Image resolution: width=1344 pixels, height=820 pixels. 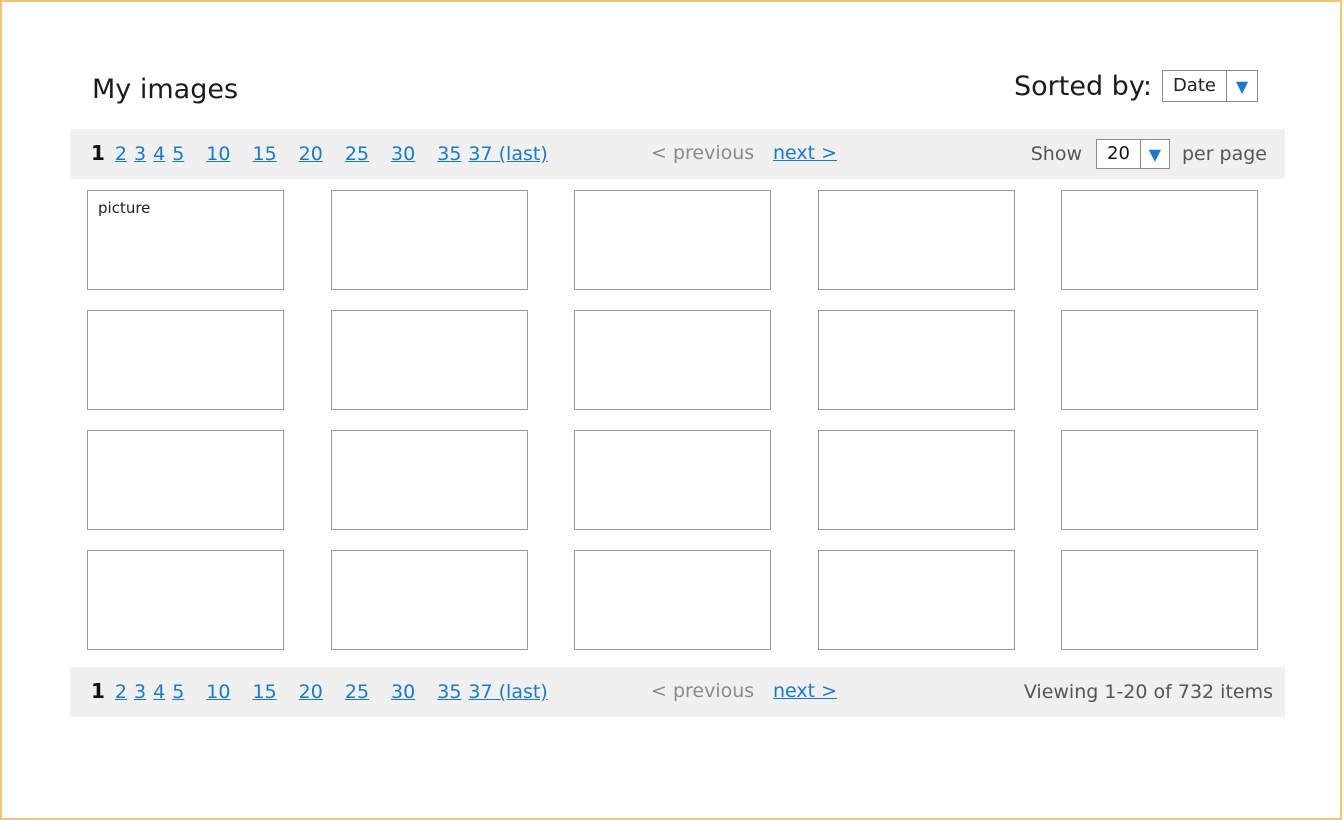 I want to click on sort-label: Sorted by:, so click(x=1083, y=86).